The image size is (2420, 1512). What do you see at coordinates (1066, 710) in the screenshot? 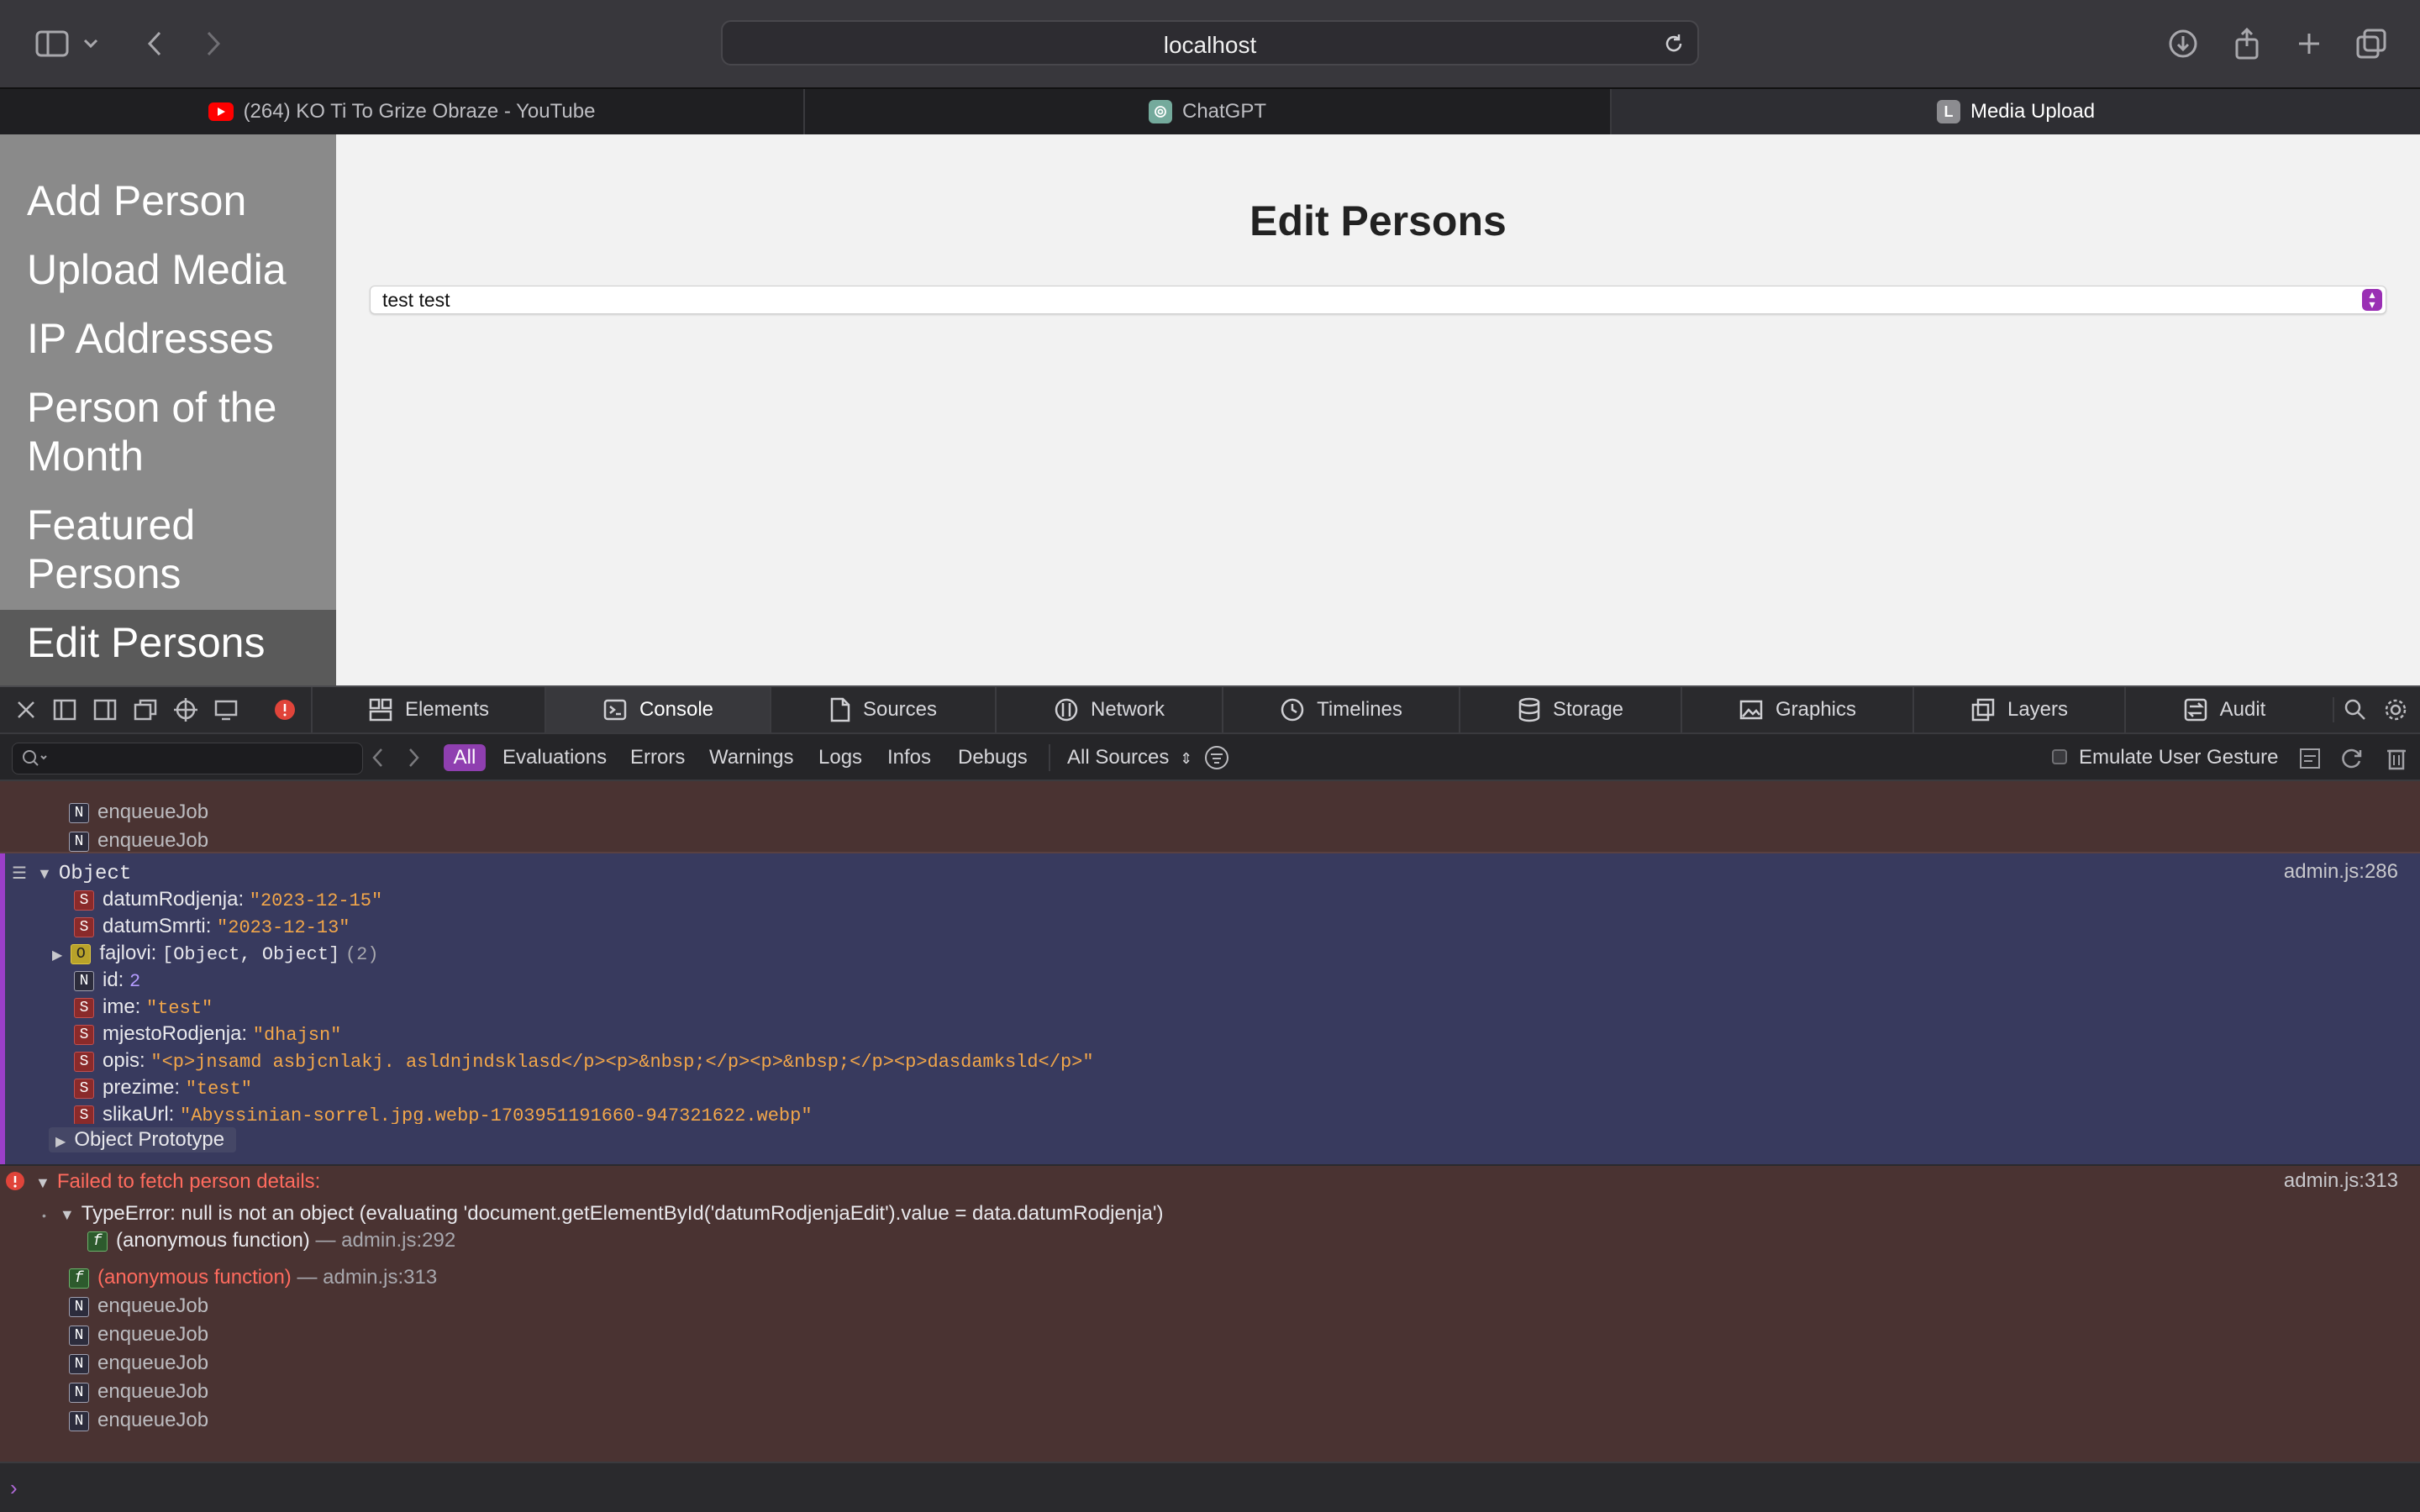
I see `network-icon` at bounding box center [1066, 710].